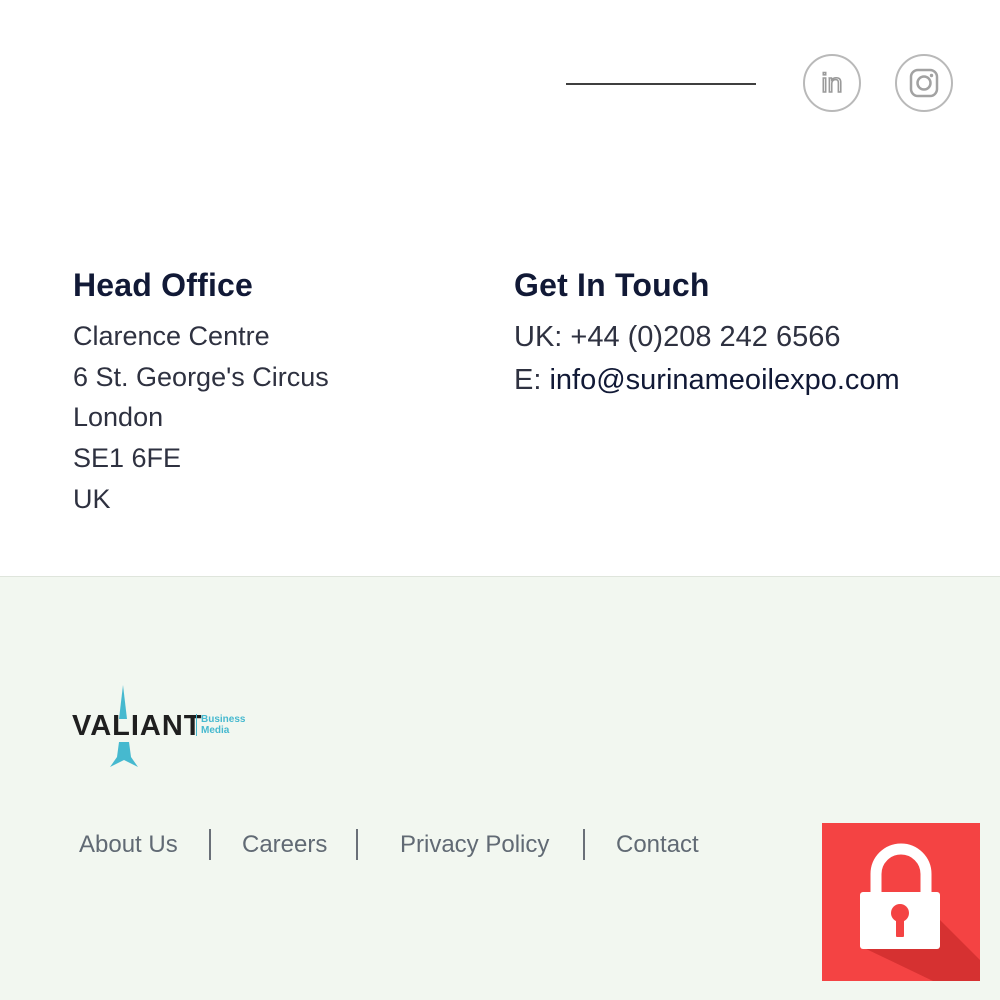 The height and width of the screenshot is (1000, 1000). Describe the element at coordinates (215, 730) in the screenshot. I see `logo-subtitle-line: Media` at that location.